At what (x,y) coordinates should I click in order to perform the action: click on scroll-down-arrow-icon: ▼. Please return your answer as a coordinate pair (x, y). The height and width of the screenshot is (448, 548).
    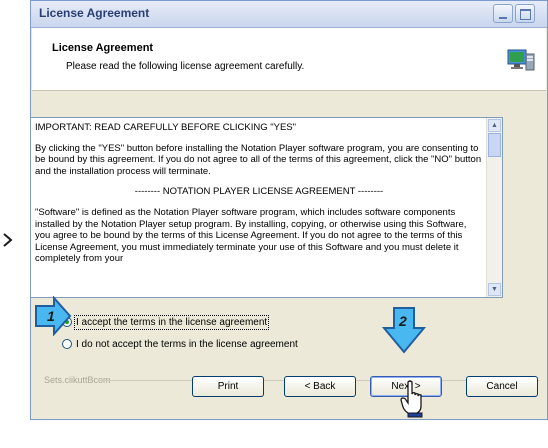
    Looking at the image, I should click on (494, 289).